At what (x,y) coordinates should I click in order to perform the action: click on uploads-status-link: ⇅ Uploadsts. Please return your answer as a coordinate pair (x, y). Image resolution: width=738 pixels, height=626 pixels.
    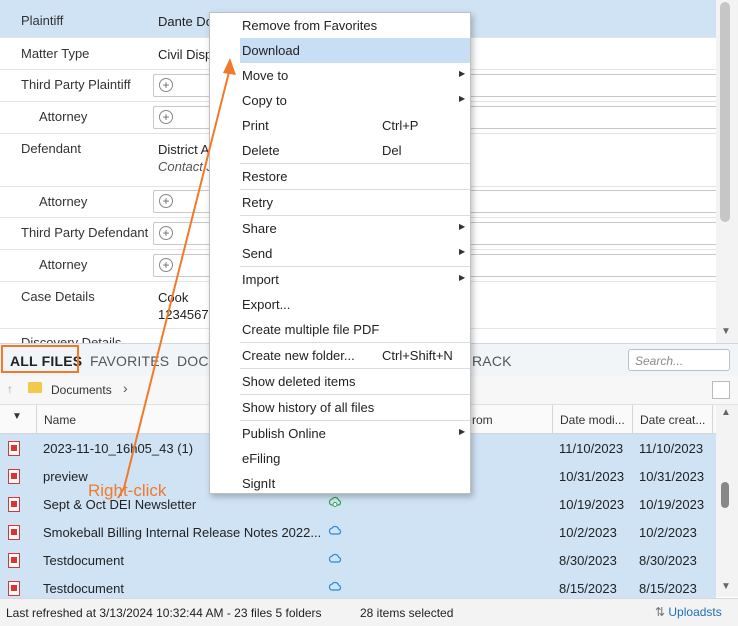
    Looking at the image, I should click on (688, 612).